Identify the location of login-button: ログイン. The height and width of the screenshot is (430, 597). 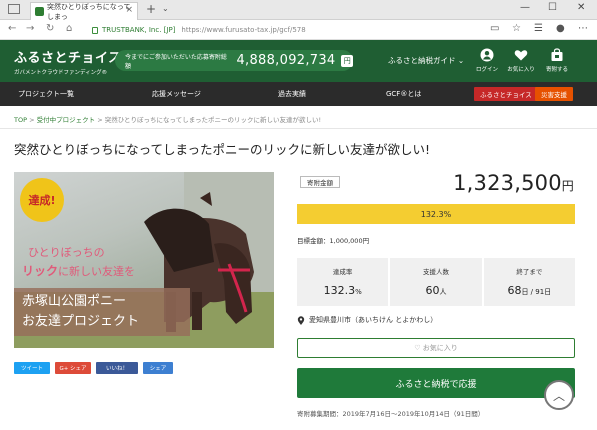
(487, 60).